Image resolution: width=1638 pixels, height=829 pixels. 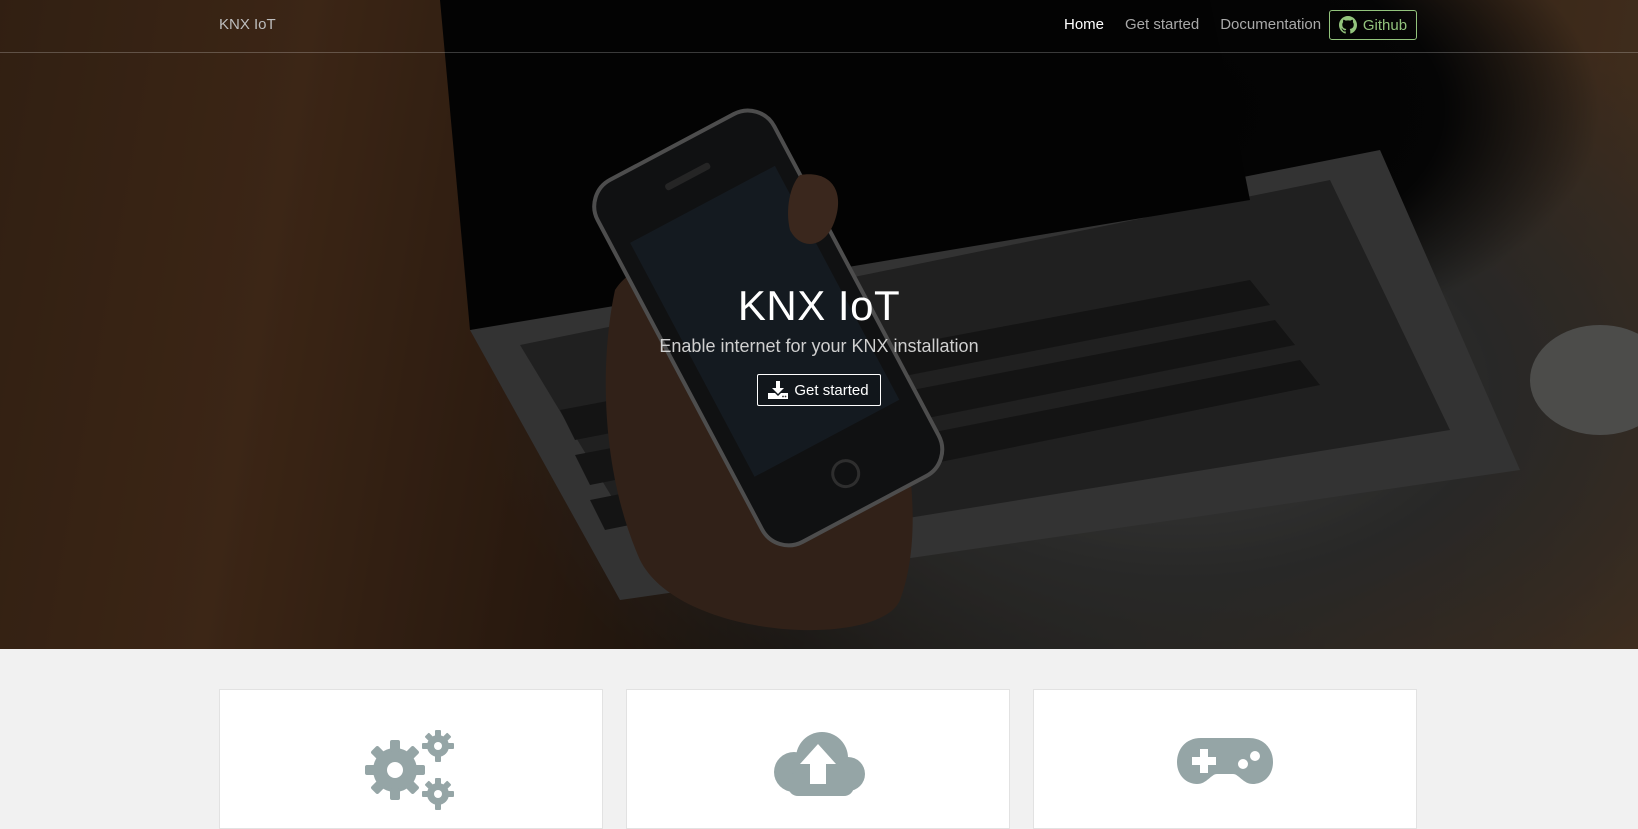 I want to click on feature-card-control, so click(x=1225, y=759).